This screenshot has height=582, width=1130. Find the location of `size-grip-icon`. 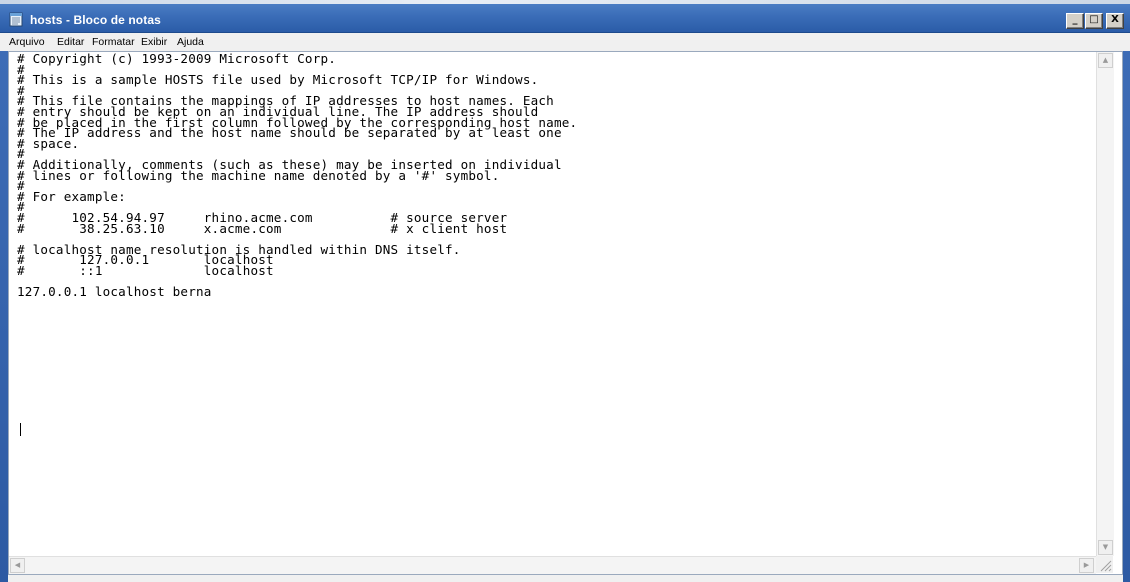

size-grip-icon is located at coordinates (1104, 564).